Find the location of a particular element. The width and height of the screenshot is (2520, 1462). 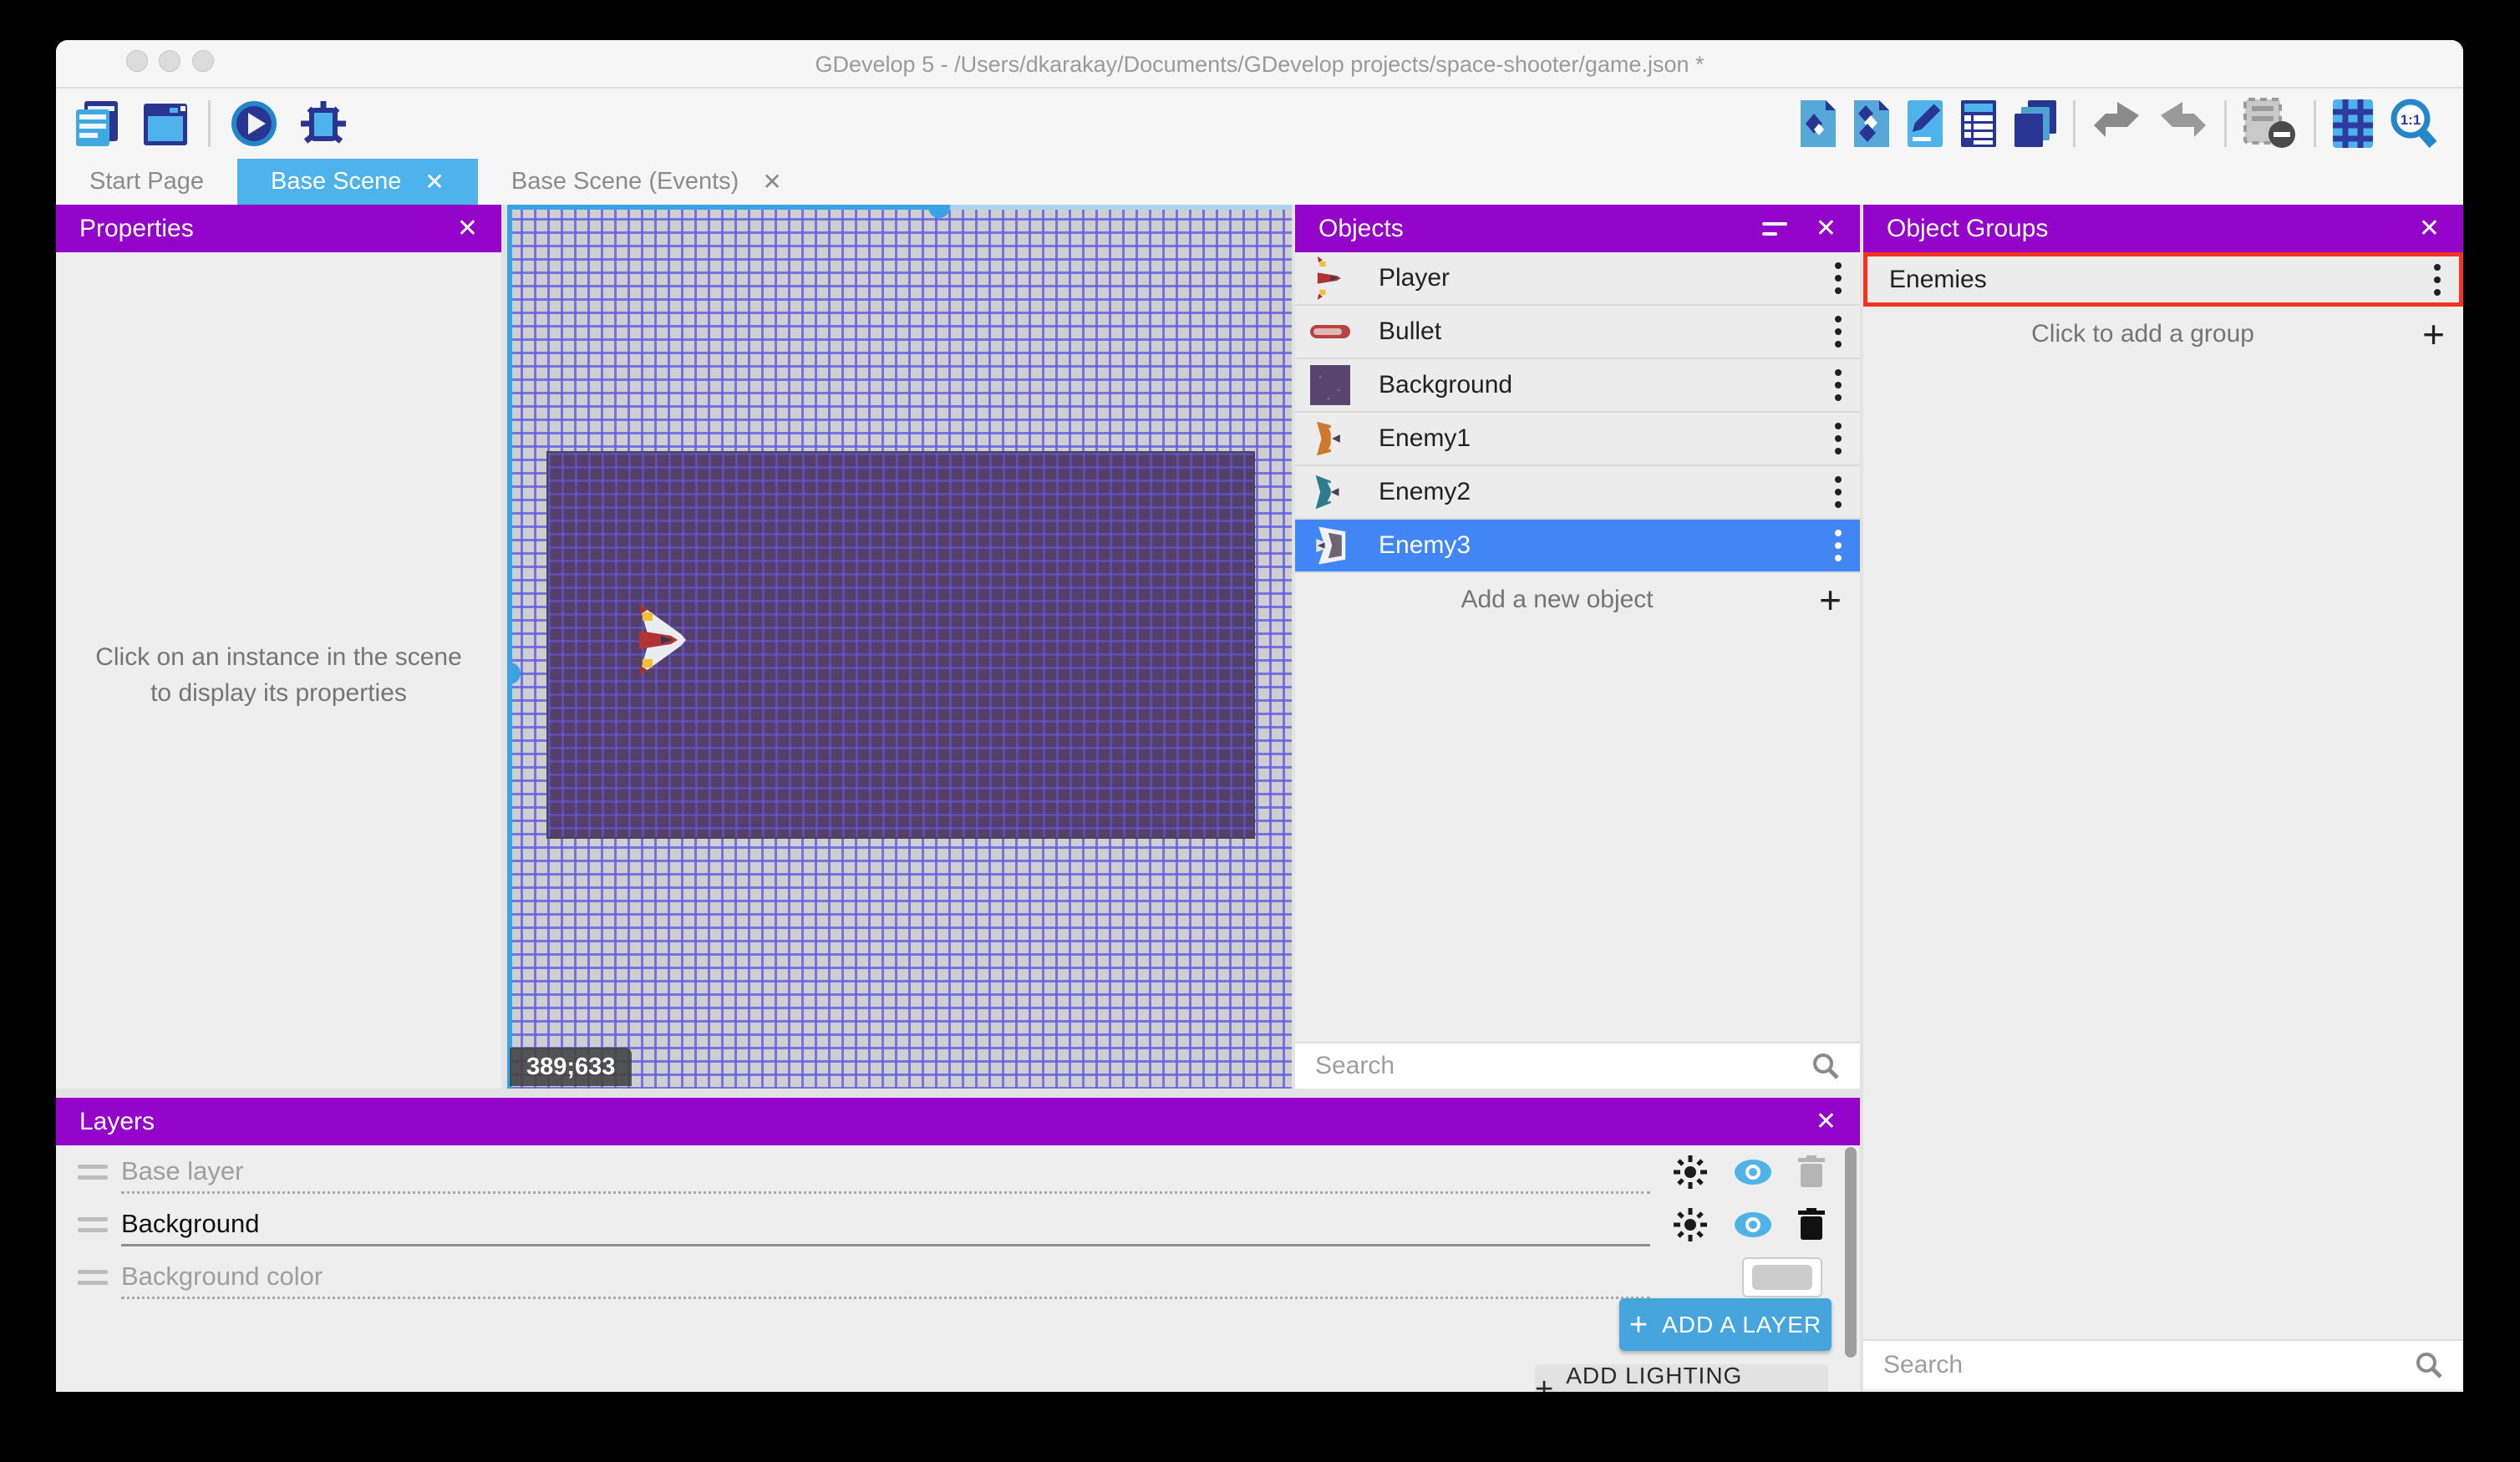

object-row-enemy2: Enemy2 is located at coordinates (1577, 493).